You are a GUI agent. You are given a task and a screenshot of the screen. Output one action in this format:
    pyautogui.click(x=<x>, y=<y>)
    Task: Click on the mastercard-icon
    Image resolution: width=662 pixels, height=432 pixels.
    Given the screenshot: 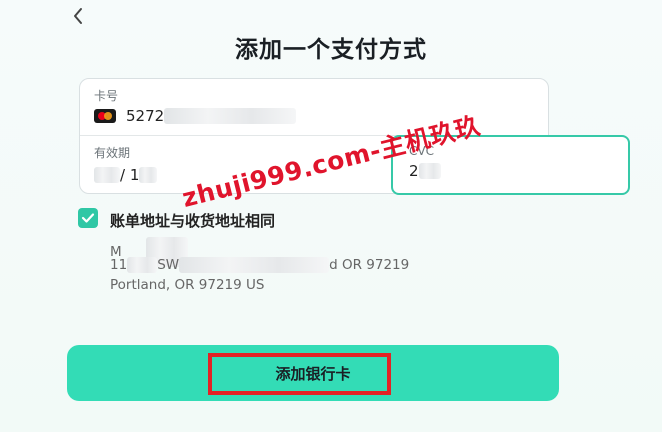 What is the action you would take?
    pyautogui.click(x=105, y=116)
    